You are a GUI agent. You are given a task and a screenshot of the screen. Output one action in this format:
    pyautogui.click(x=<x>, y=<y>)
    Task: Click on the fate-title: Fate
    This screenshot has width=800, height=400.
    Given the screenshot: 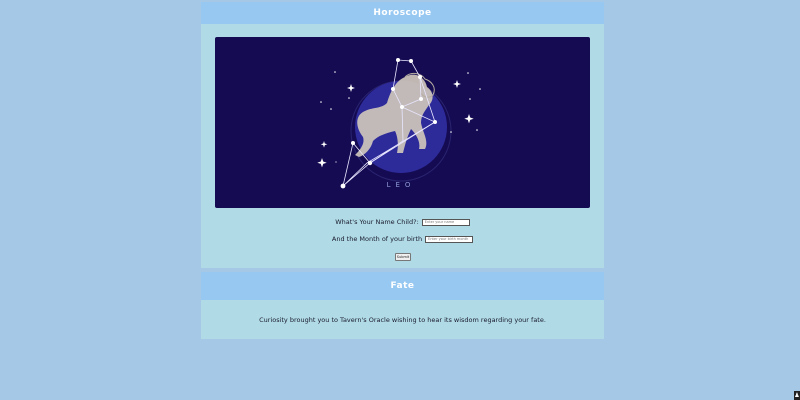 What is the action you would take?
    pyautogui.click(x=402, y=286)
    